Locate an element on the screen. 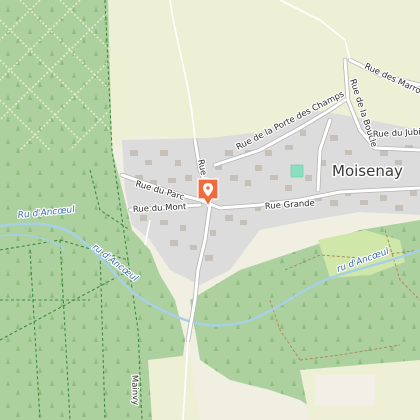  sports-pitch is located at coordinates (297, 171).